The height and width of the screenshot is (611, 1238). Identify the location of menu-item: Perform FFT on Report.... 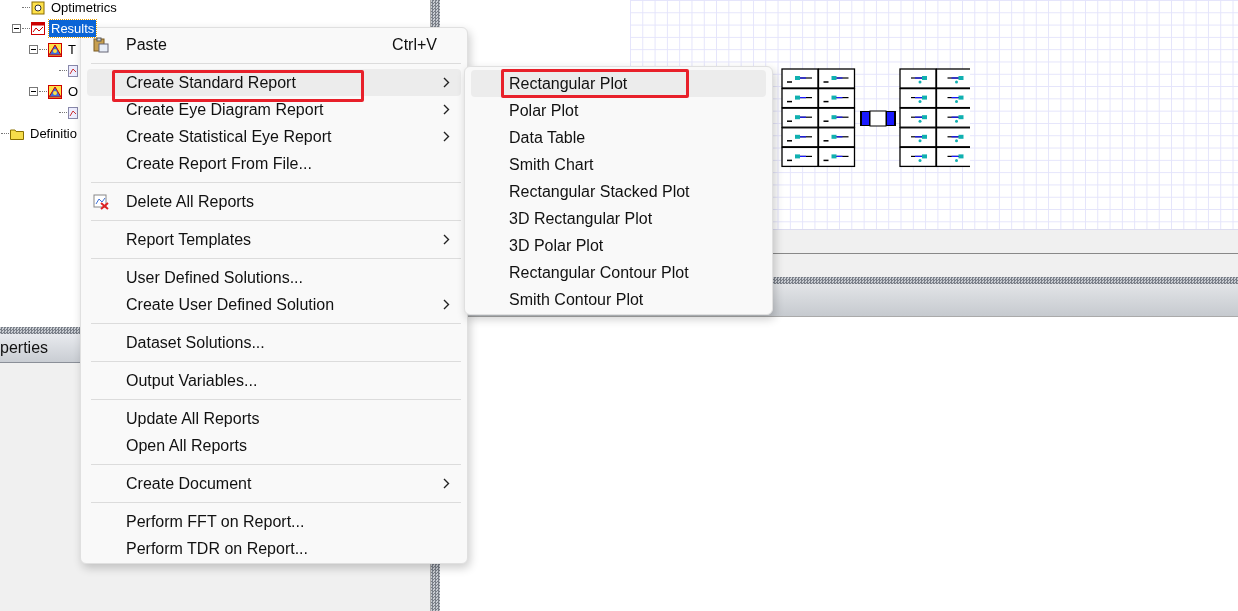
(274, 521).